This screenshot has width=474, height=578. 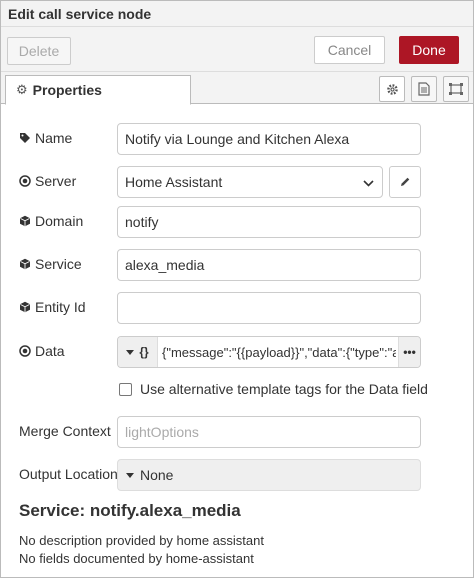 What do you see at coordinates (130, 510) in the screenshot?
I see `service-heading: Service: notify.alexa_media` at bounding box center [130, 510].